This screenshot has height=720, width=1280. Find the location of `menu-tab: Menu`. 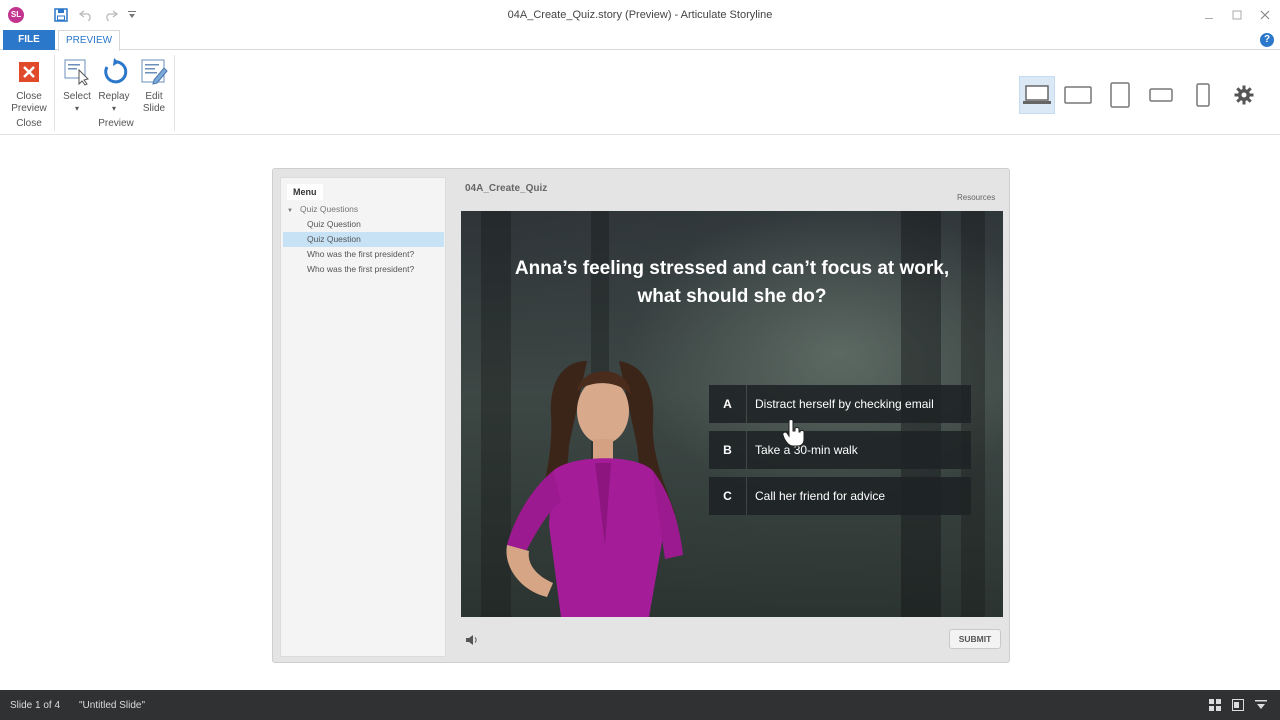

menu-tab: Menu is located at coordinates (305, 192).